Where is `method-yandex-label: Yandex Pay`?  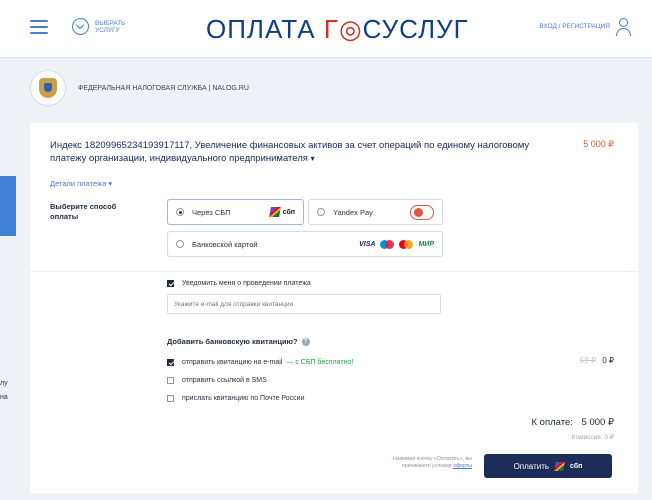
method-yandex-label: Yandex Pay is located at coordinates (353, 212).